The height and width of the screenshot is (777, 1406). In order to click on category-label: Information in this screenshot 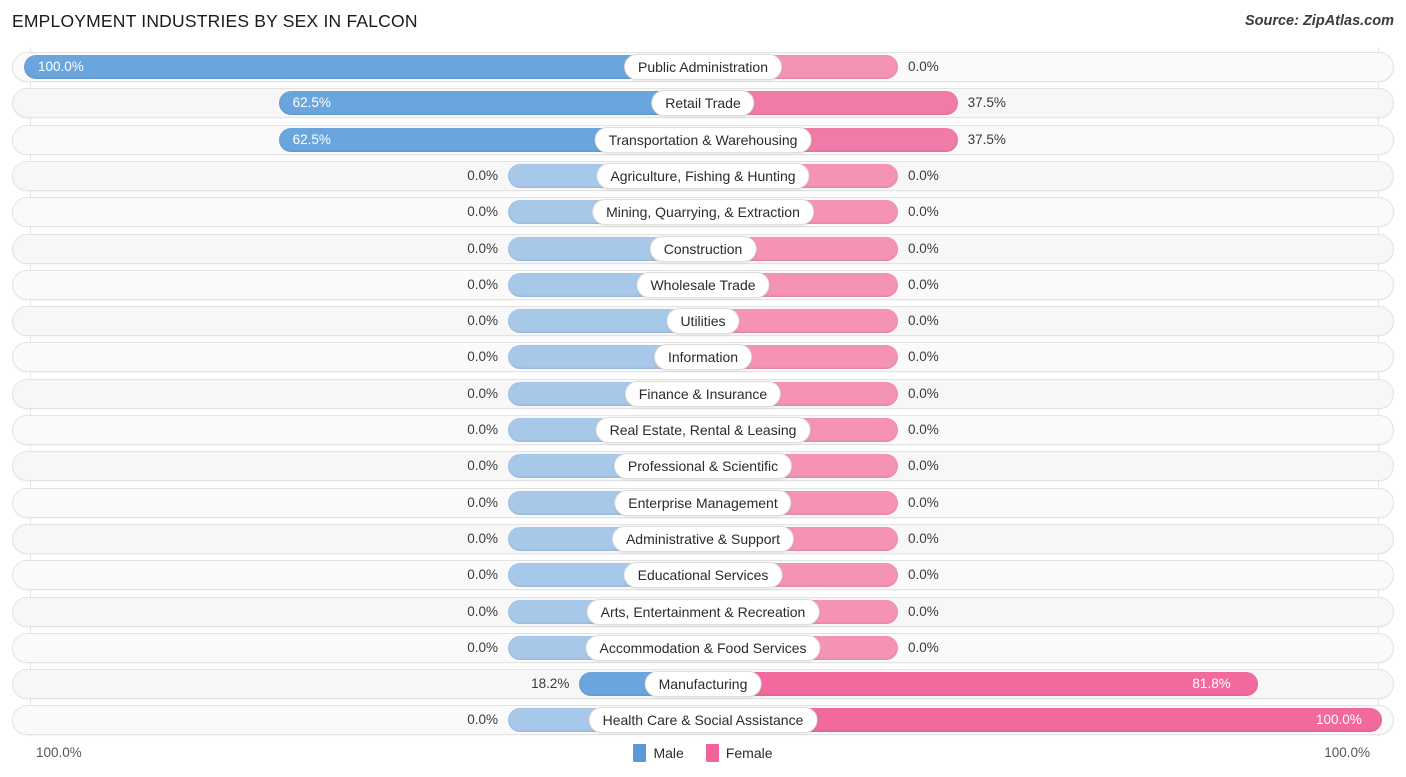, I will do `click(703, 357)`.